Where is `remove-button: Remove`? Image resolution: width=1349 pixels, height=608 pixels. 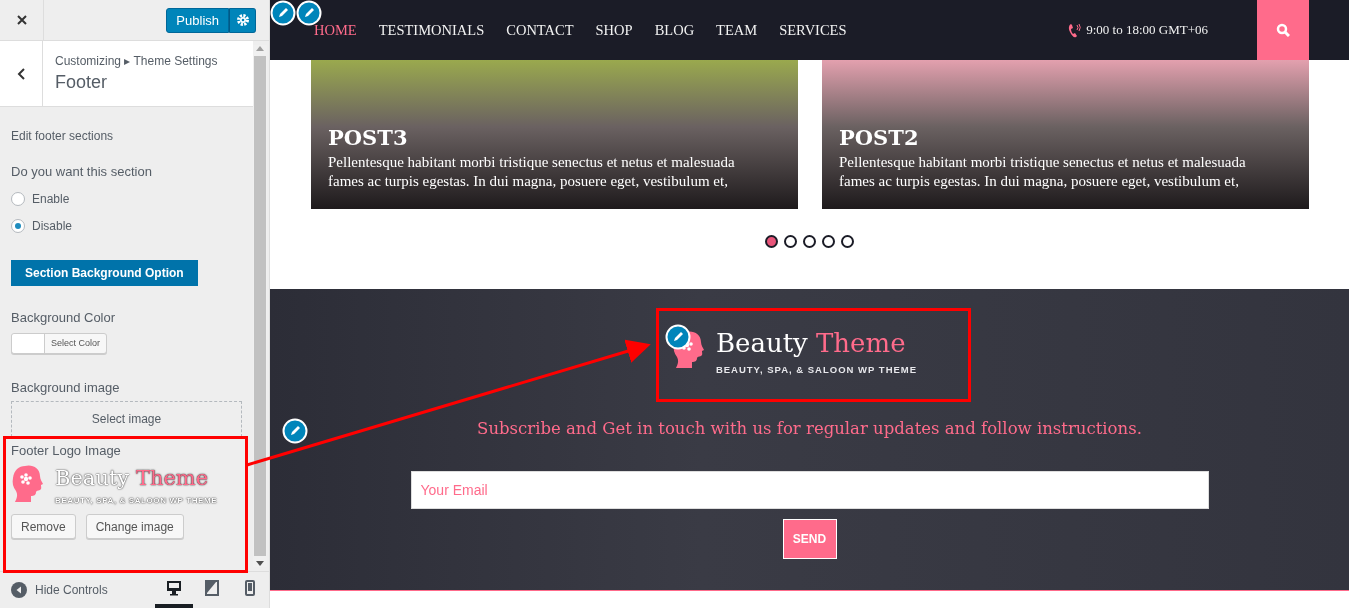
remove-button: Remove is located at coordinates (43, 526).